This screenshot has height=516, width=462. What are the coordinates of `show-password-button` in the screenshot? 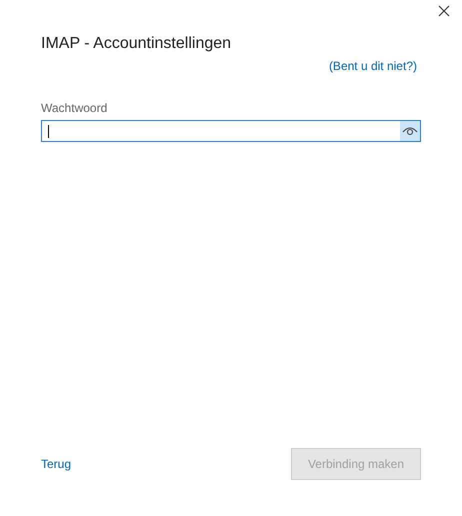 It's located at (410, 131).